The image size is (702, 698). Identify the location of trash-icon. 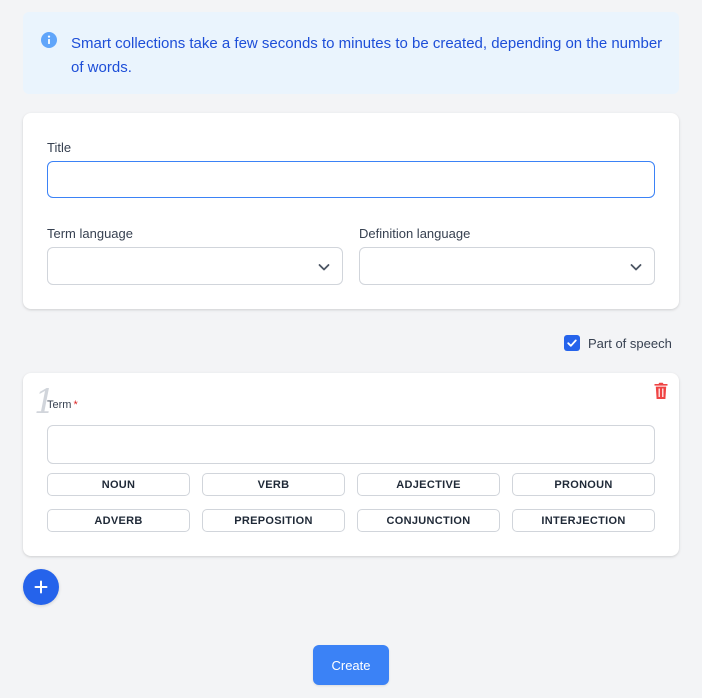
(661, 391).